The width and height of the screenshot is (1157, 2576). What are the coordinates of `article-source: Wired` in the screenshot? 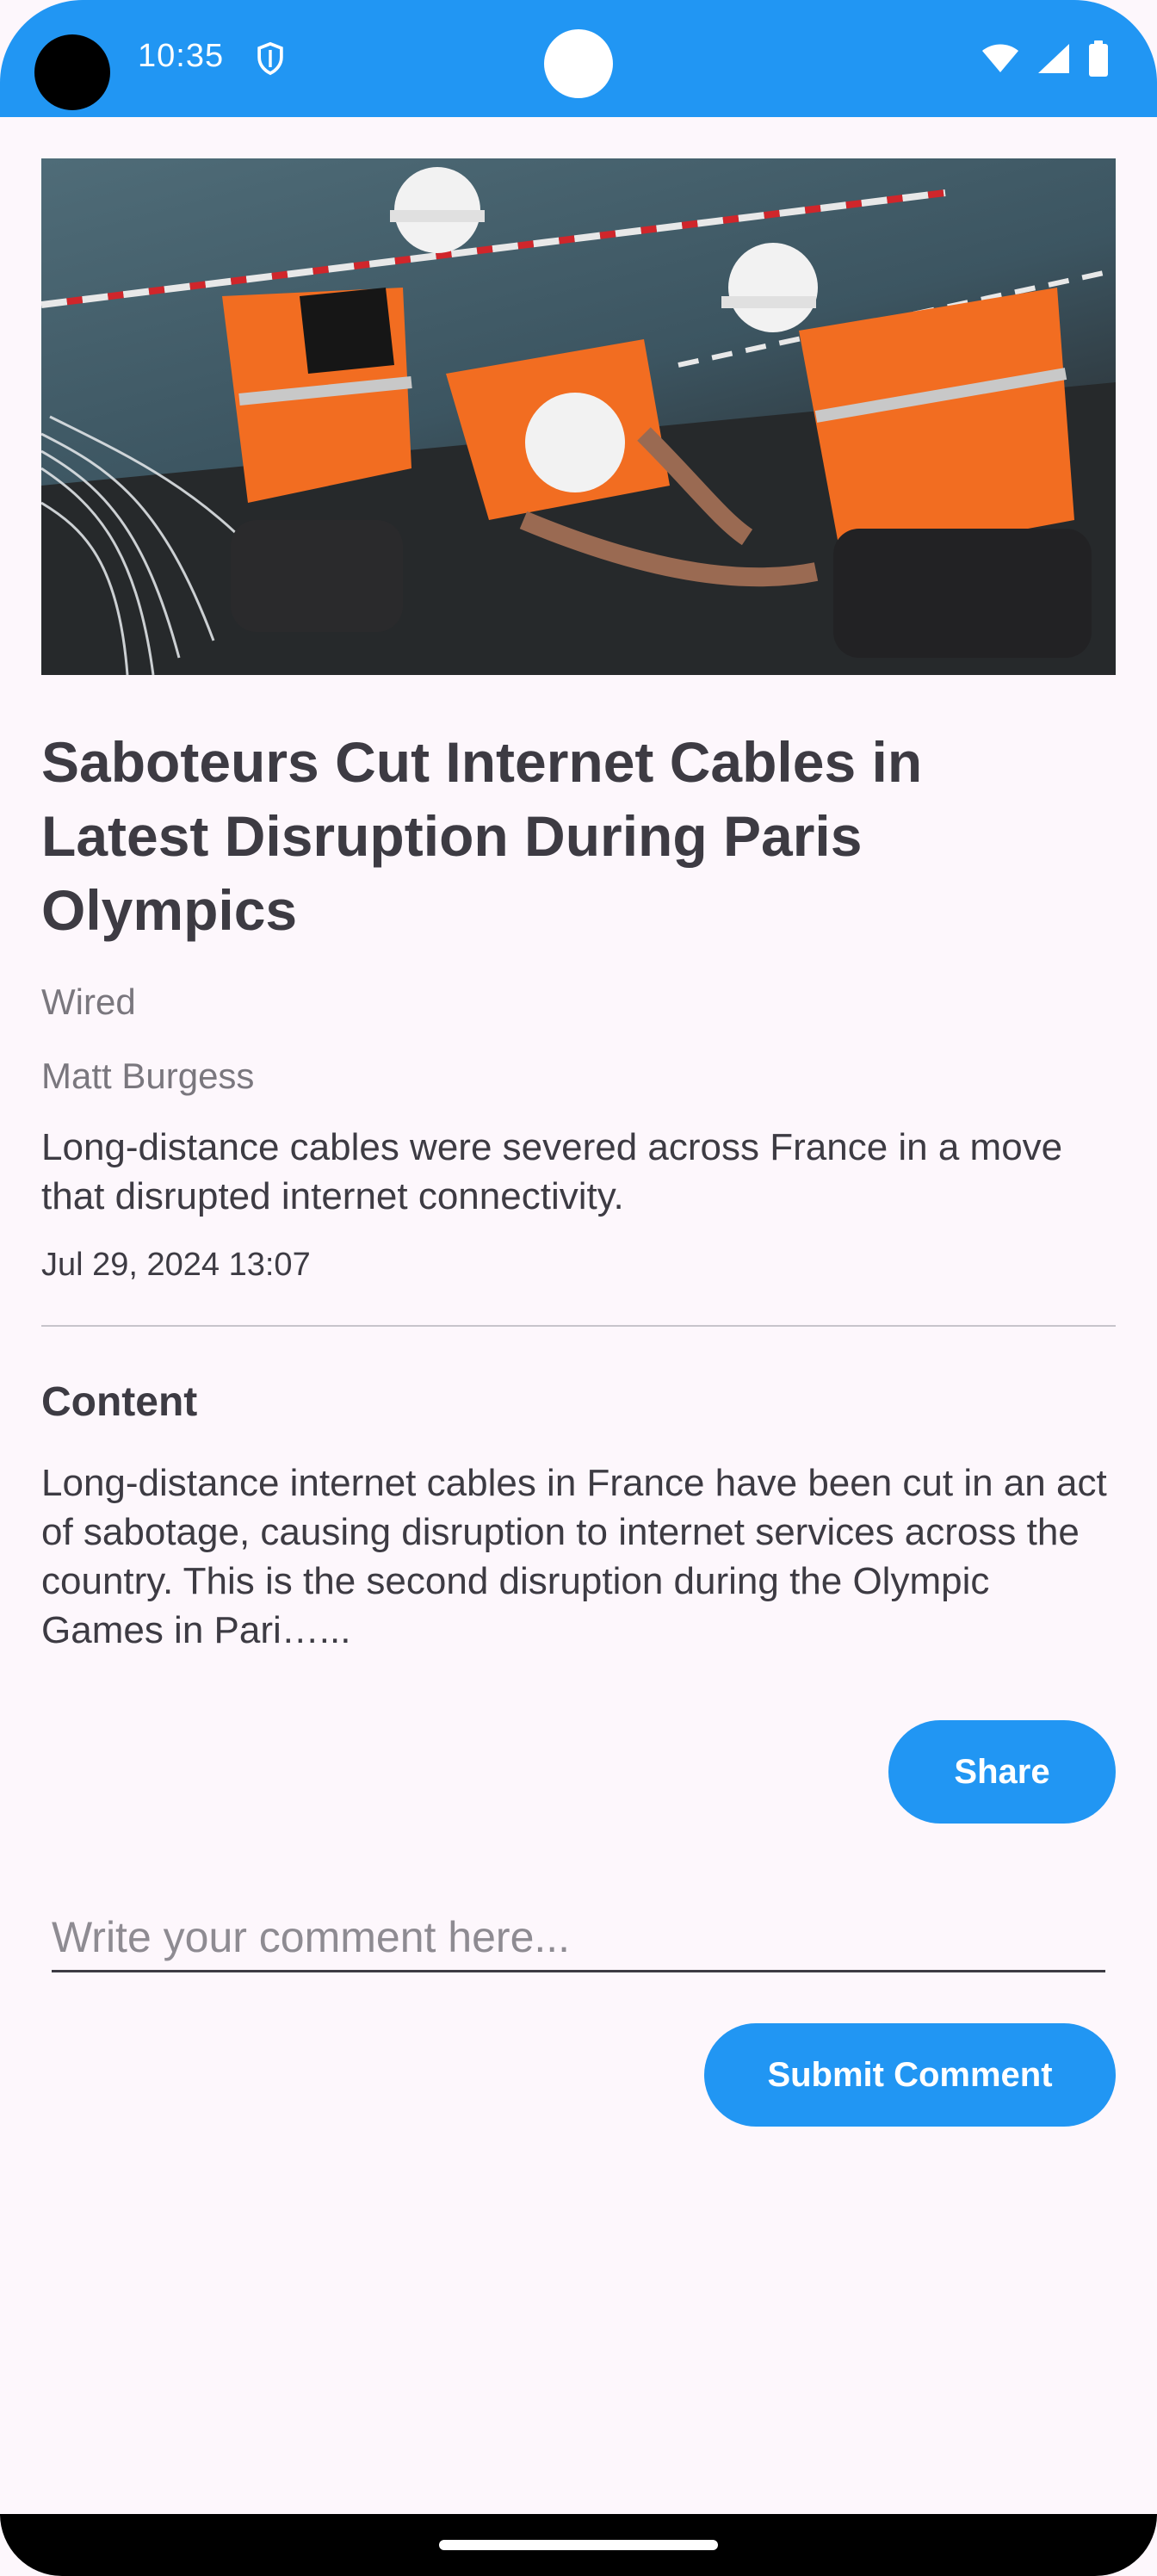 It's located at (88, 1002).